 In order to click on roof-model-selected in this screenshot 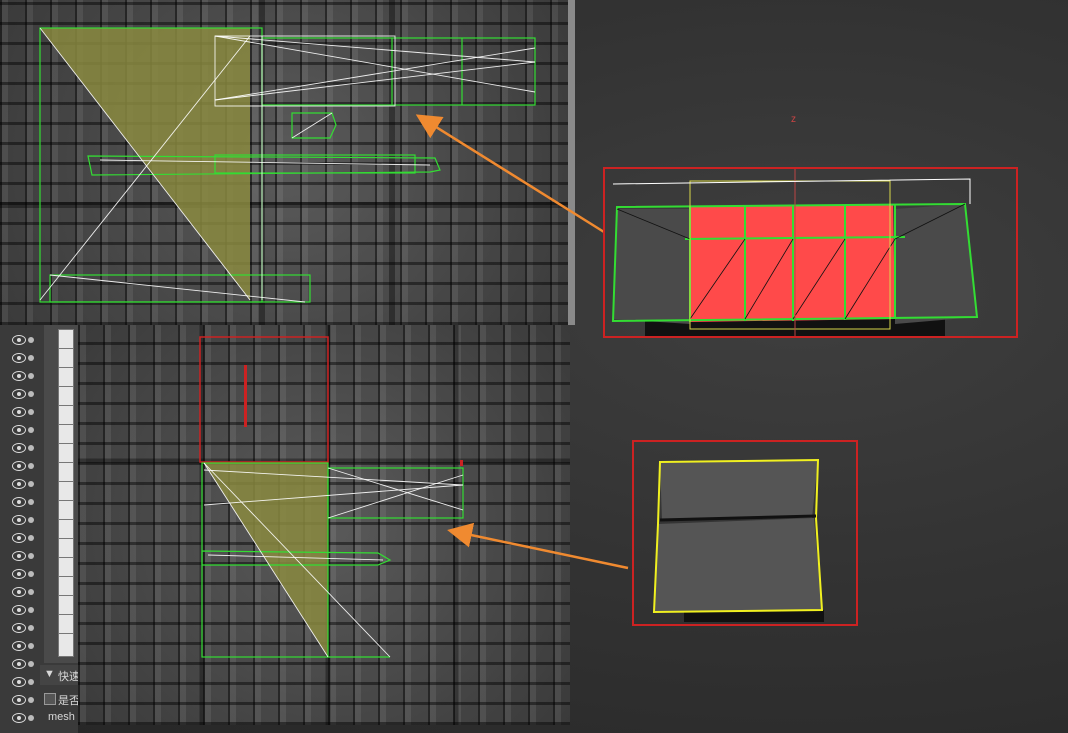, I will do `click(810, 252)`.